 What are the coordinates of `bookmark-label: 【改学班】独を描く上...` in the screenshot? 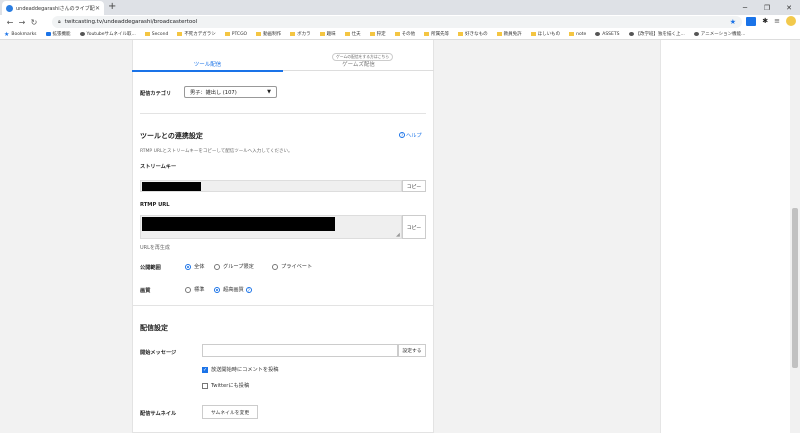 It's located at (660, 34).